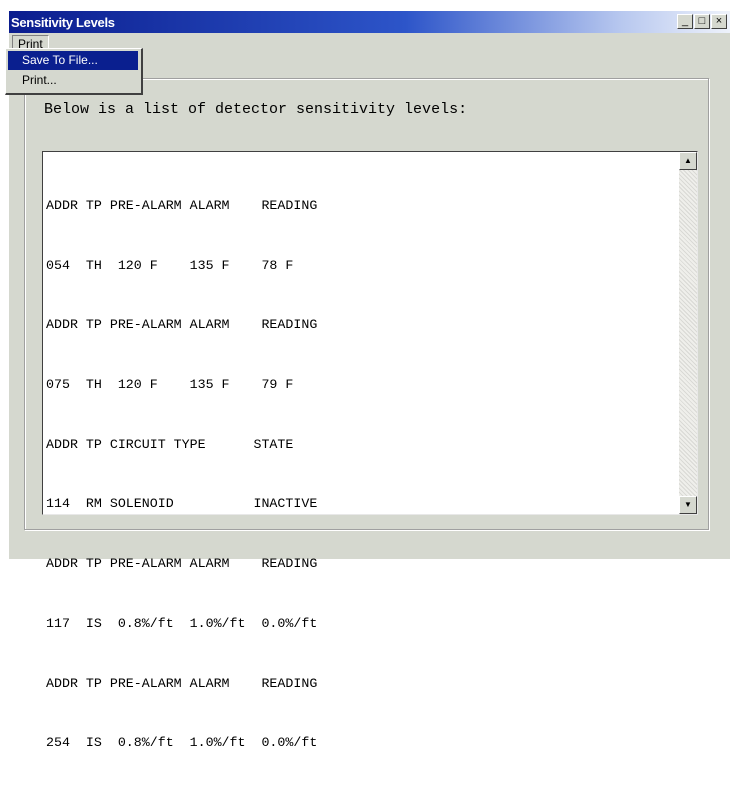 The image size is (730, 793). I want to click on scroll-down-icon: ▼, so click(688, 505).